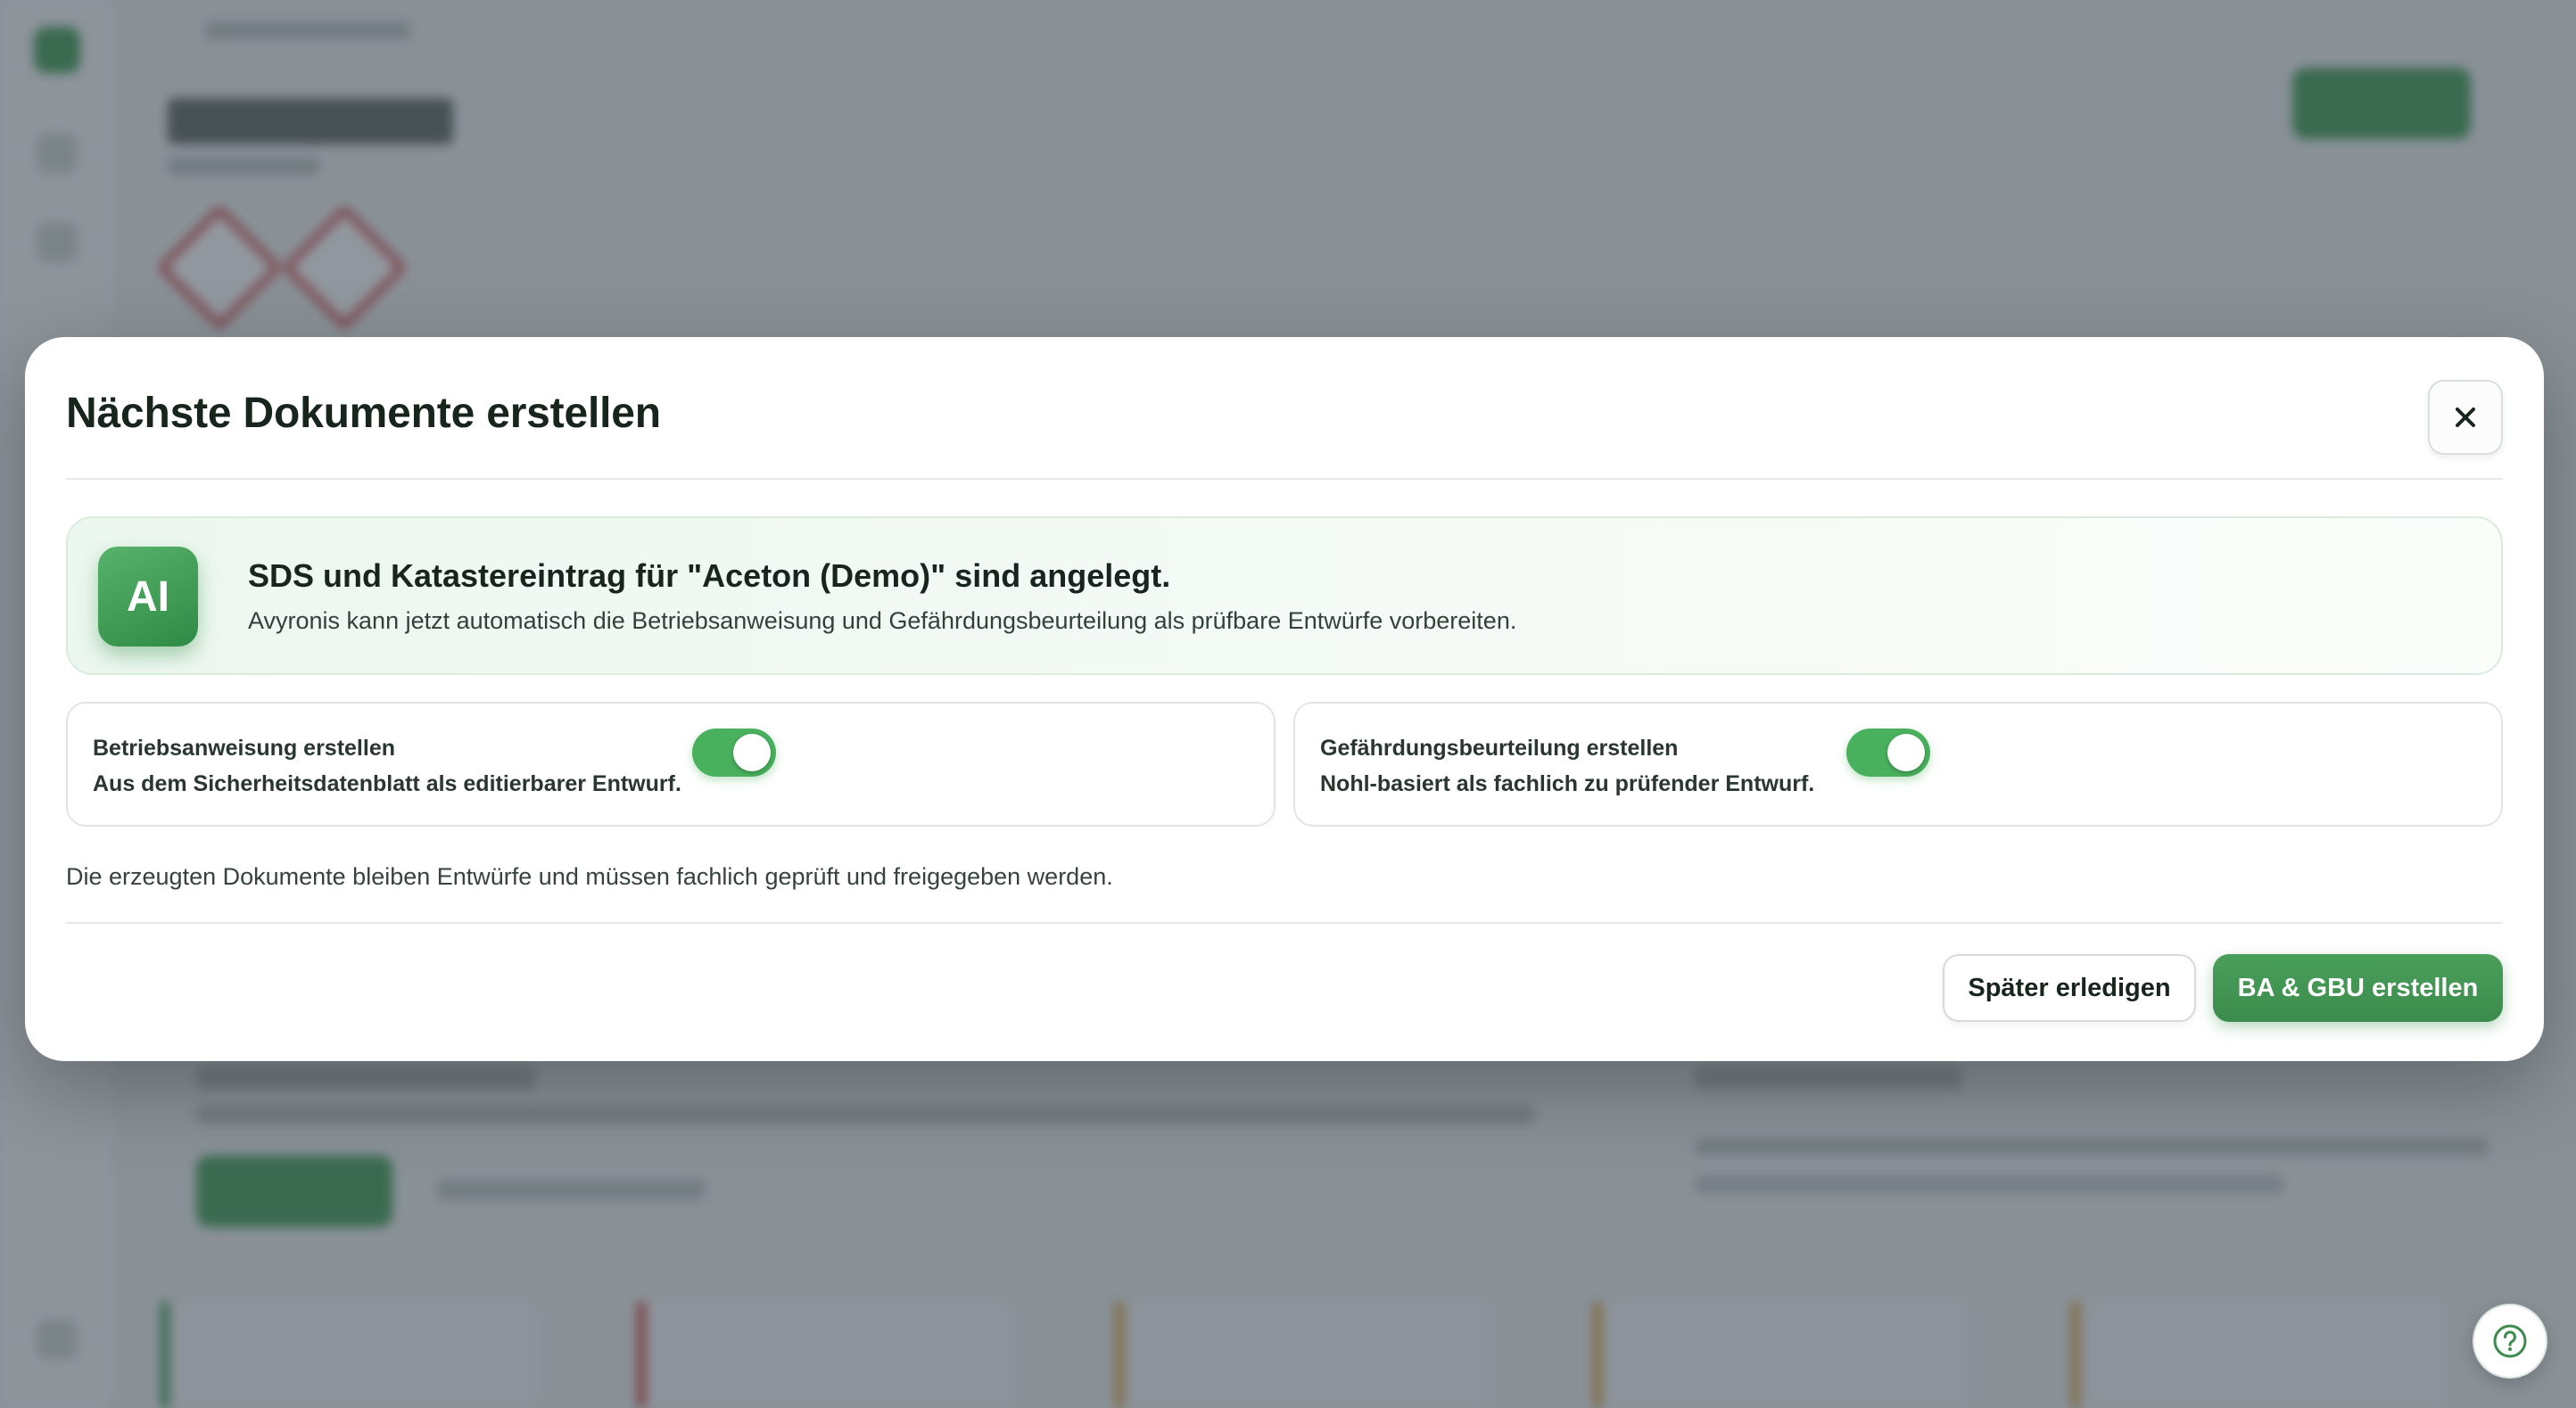 This screenshot has height=1408, width=2576. I want to click on gefaehrdungsbeurteilung-toggle, so click(1888, 753).